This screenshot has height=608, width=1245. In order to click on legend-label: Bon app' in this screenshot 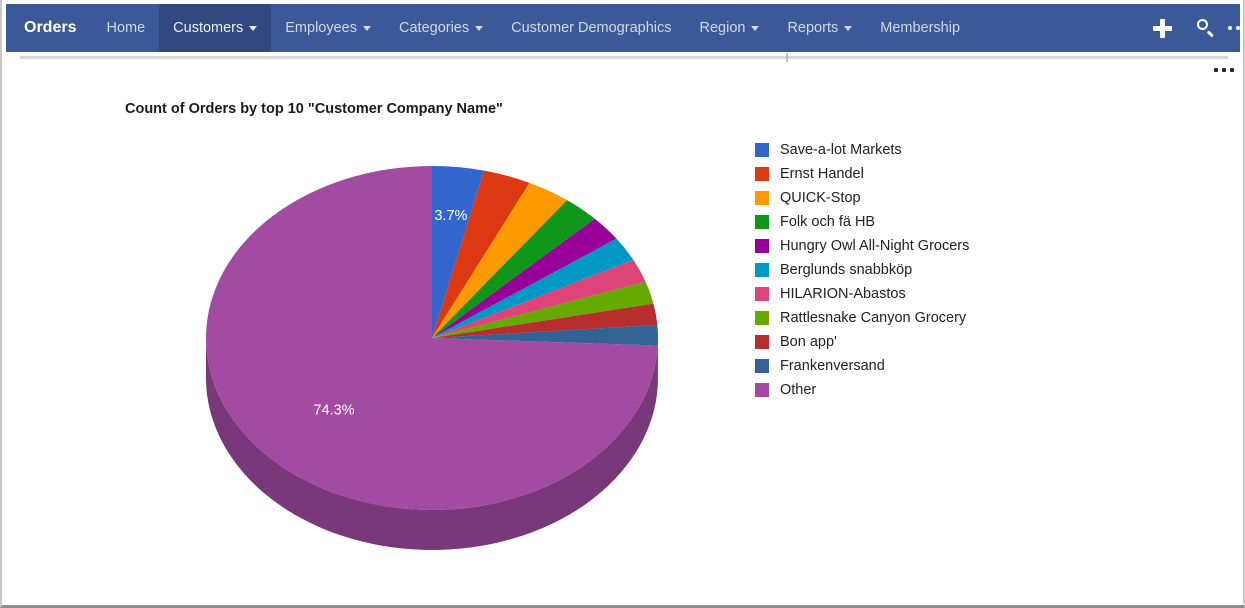, I will do `click(808, 341)`.